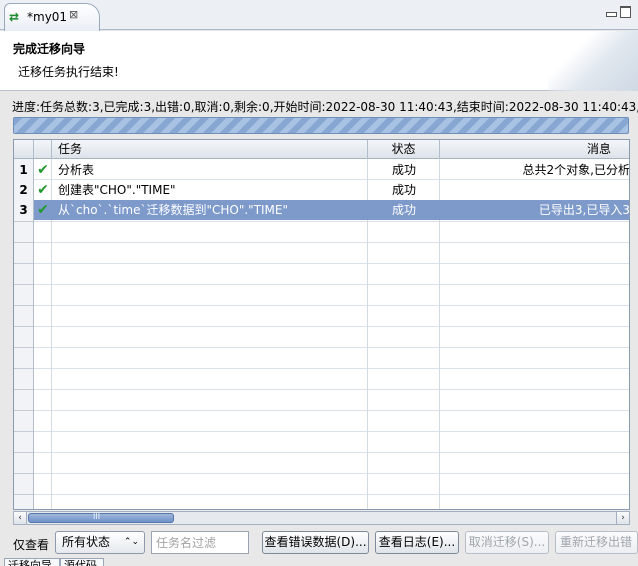 This screenshot has width=638, height=566. I want to click on task-name: 从`cho`.`time`迁移数据到"CHO"."TIME", so click(173, 210).